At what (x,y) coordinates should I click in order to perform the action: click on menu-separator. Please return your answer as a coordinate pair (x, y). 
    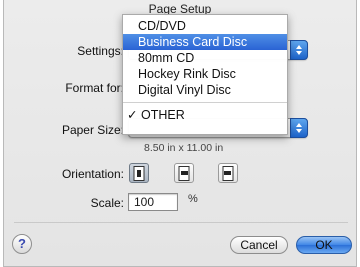
    Looking at the image, I should click on (205, 102).